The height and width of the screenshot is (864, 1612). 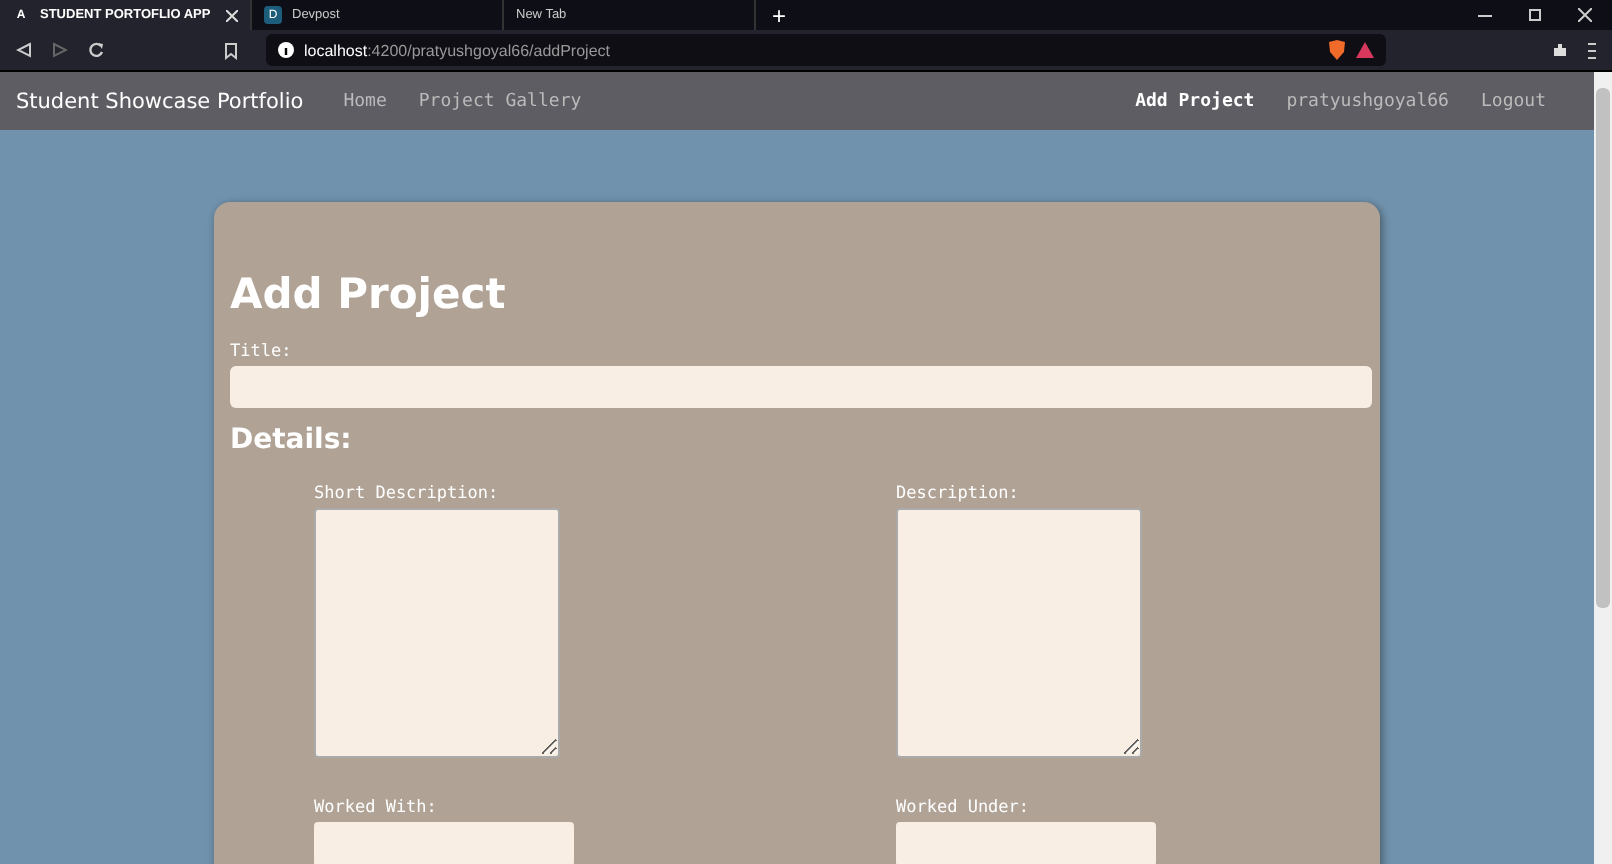 I want to click on info-icon, so click(x=286, y=50).